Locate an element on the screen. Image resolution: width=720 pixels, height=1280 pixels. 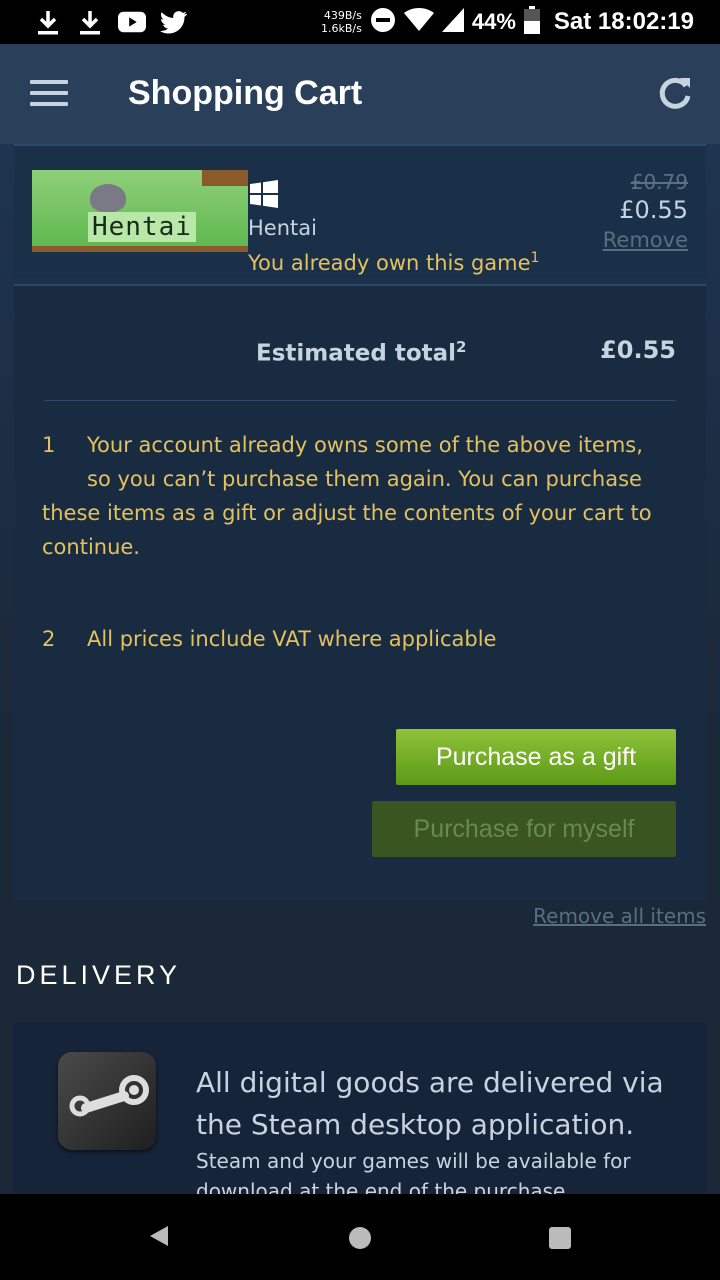
menu-icon is located at coordinates (49, 95).